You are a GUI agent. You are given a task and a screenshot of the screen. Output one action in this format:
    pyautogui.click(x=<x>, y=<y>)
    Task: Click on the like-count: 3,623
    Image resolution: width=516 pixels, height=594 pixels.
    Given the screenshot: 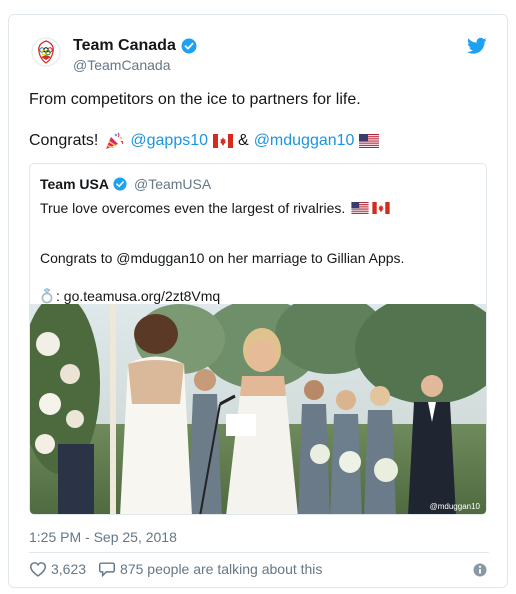 What is the action you would take?
    pyautogui.click(x=68, y=569)
    